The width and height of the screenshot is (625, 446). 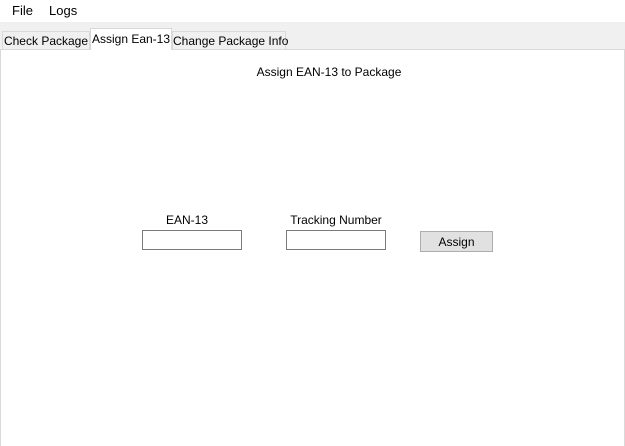 I want to click on tab-assign-ean13: Assign Ean-13, so click(x=131, y=39).